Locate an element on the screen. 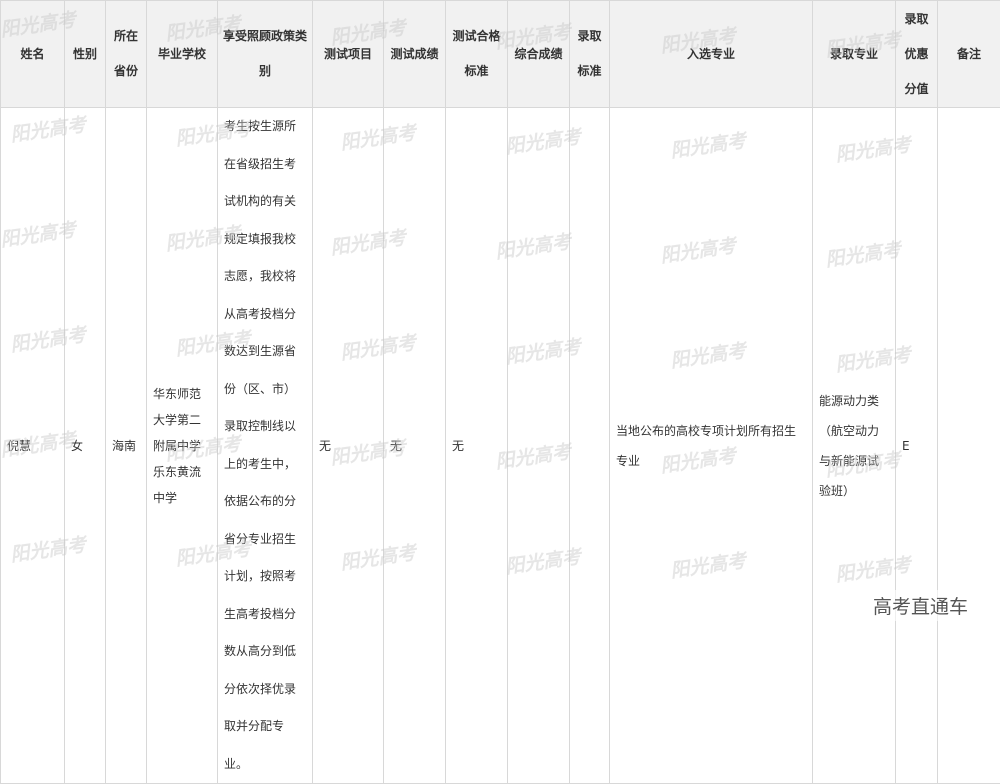 Image resolution: width=1000 pixels, height=784 pixels. header-selected-major: 入选专业 is located at coordinates (711, 54).